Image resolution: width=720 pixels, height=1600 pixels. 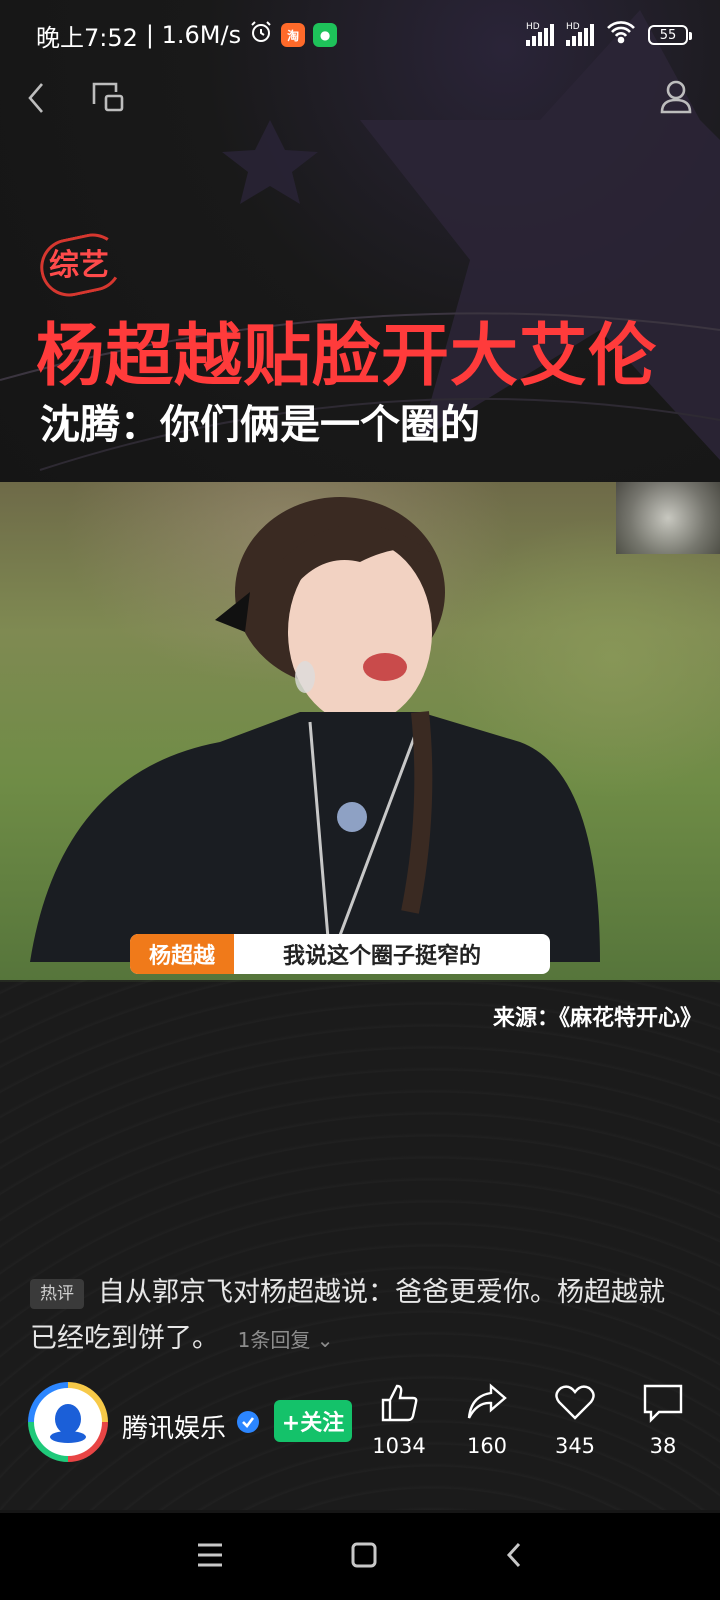 What do you see at coordinates (573, 27) in the screenshot?
I see `signal-2-label: HD` at bounding box center [573, 27].